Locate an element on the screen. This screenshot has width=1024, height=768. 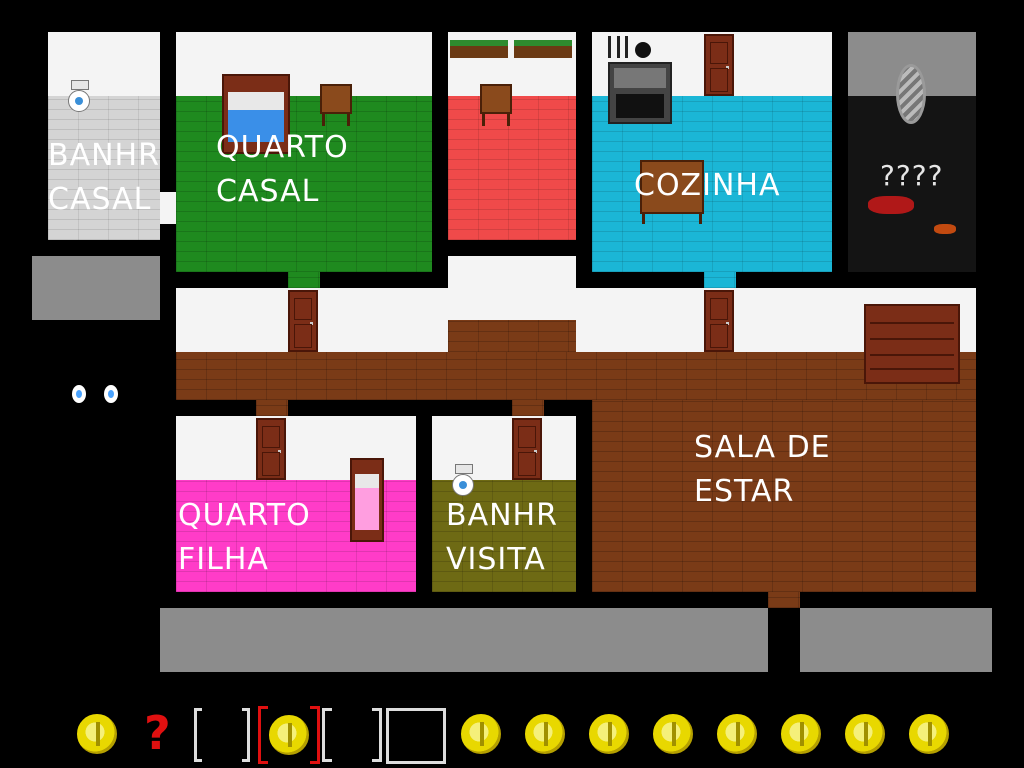
inventory-bar: ? is located at coordinates (512, 734).